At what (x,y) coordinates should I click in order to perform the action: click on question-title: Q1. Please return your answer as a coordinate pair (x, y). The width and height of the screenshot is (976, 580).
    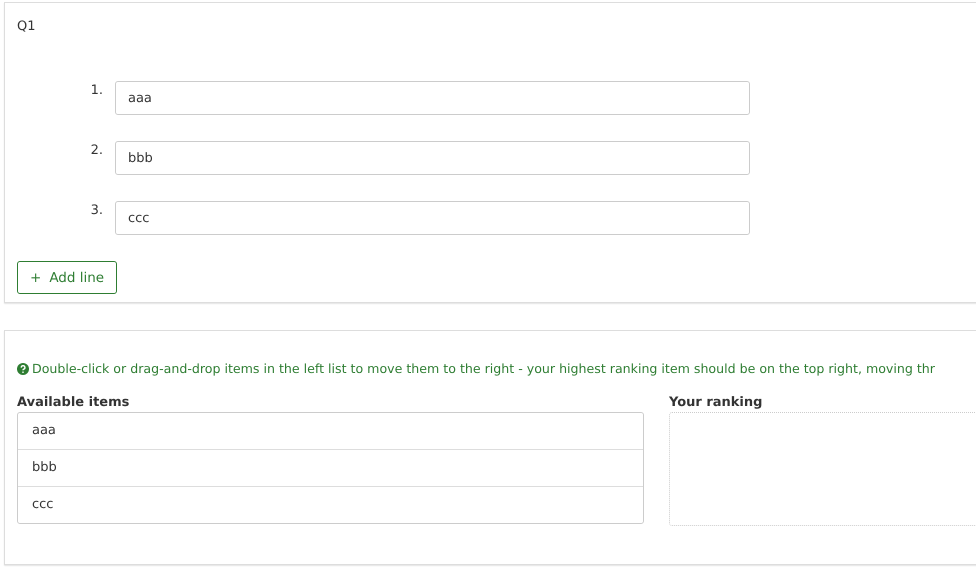
    Looking at the image, I should click on (26, 26).